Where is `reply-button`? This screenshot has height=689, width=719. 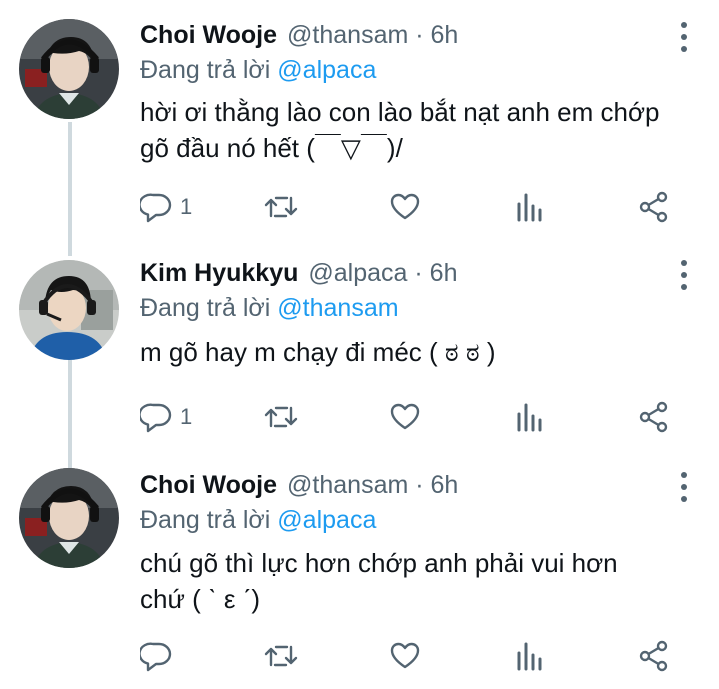
reply-button is located at coordinates (160, 656).